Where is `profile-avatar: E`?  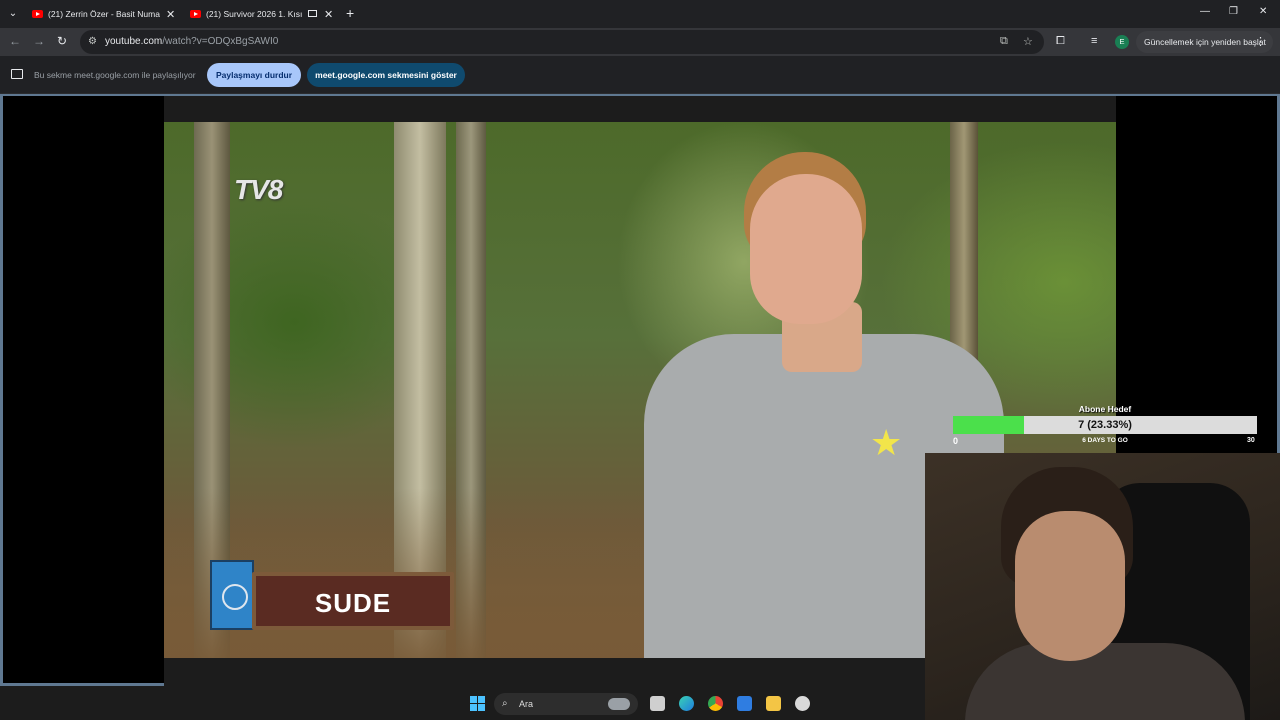
profile-avatar: E is located at coordinates (1122, 42).